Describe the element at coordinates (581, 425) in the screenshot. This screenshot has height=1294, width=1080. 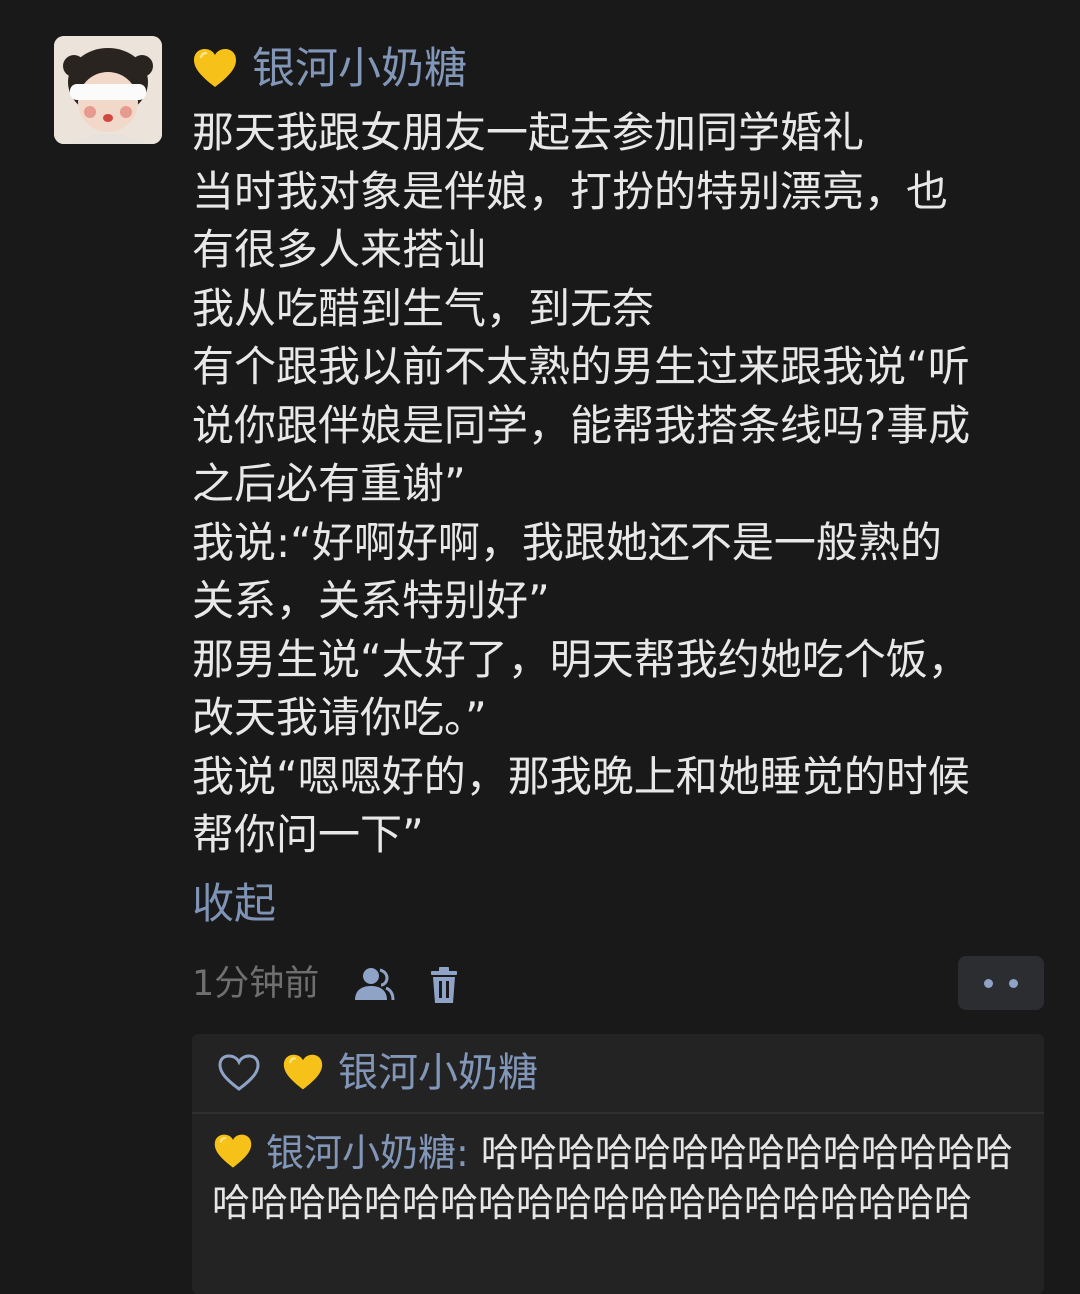
I see `post-line: 说你跟伴娘是同学，能帮我搭条线吗?事成` at that location.